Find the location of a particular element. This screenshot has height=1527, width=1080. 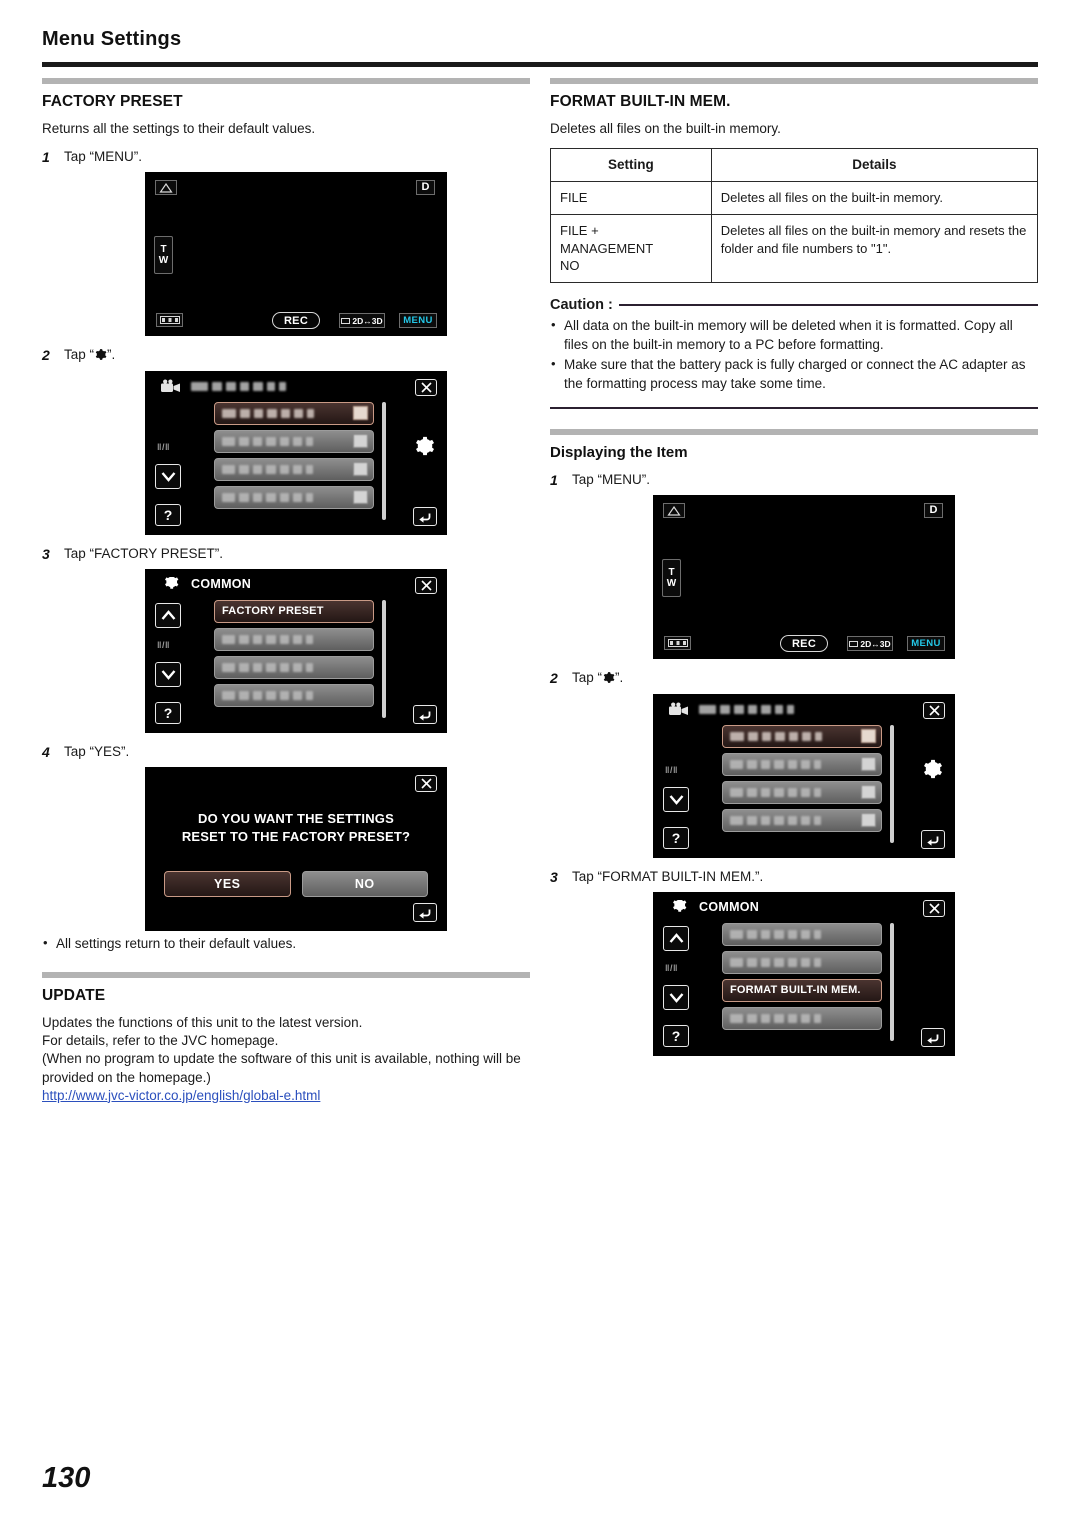

pause-play-label: ‖/‖ is located at coordinates (671, 769).